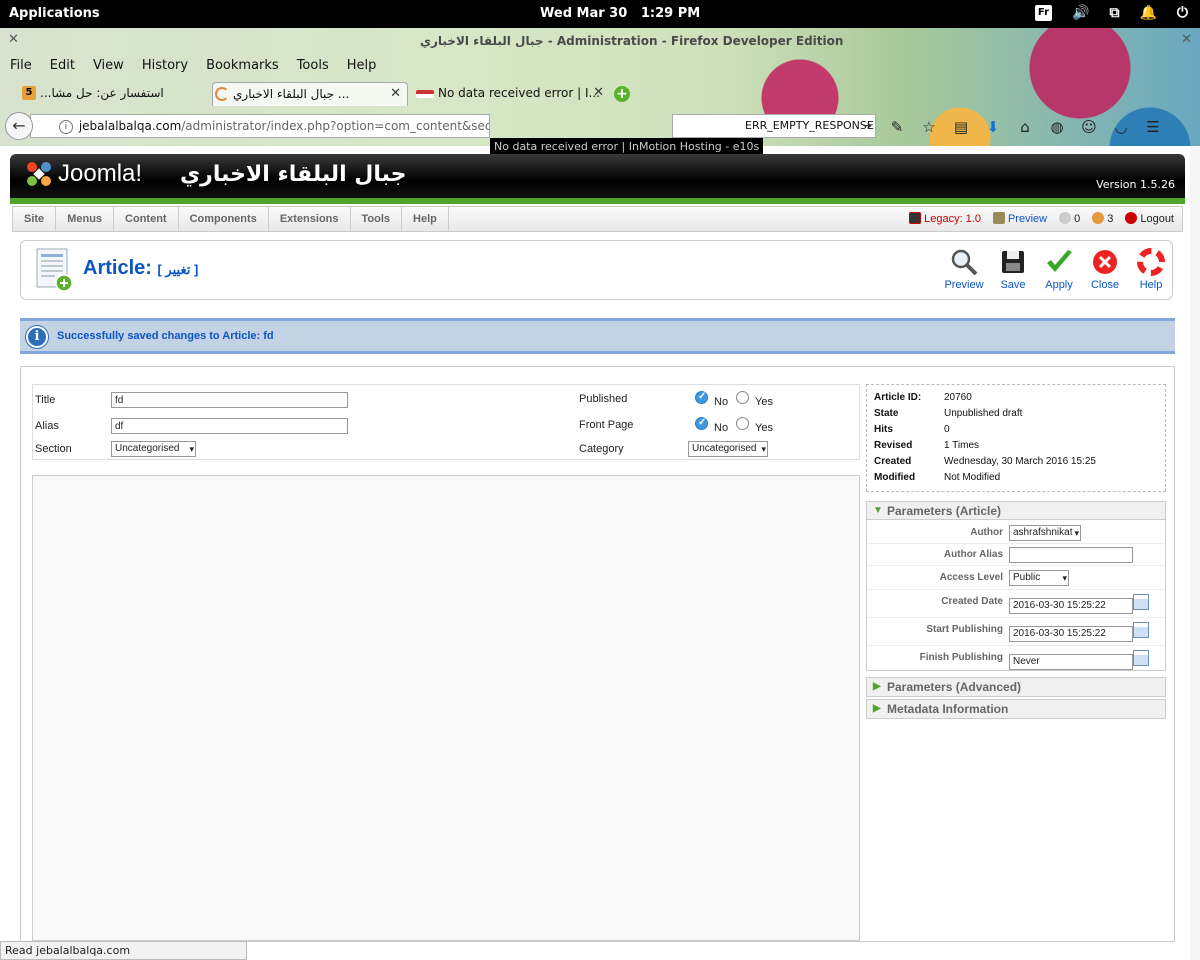 The height and width of the screenshot is (960, 1200). Describe the element at coordinates (1071, 662) in the screenshot. I see `finish-publishing-input: Never` at that location.